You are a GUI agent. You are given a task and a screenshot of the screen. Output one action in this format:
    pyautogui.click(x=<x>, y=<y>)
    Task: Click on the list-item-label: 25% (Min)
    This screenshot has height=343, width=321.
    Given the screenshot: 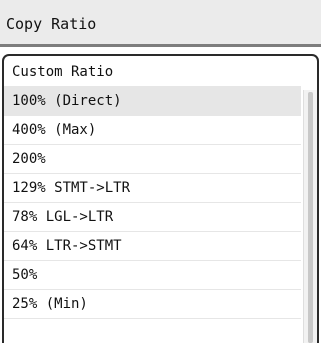 What is the action you would take?
    pyautogui.click(x=50, y=304)
    